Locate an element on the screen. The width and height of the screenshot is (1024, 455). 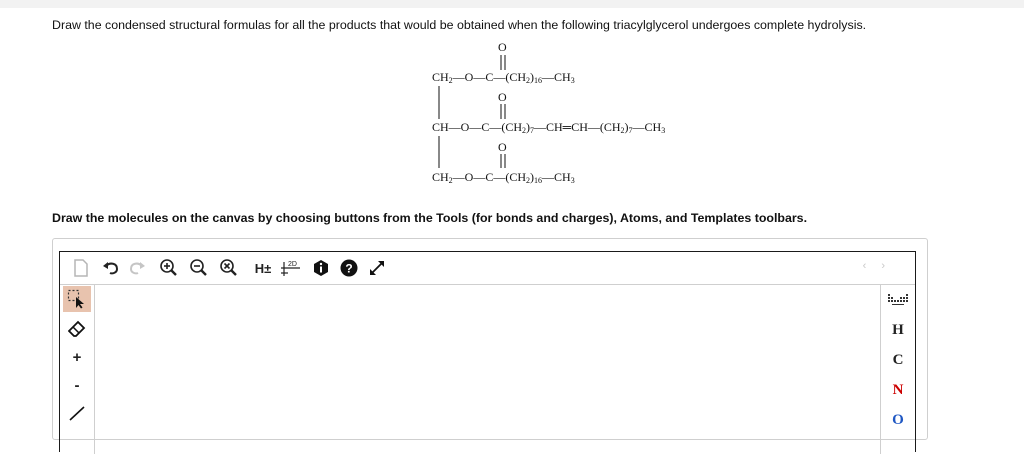
hydrogen-toggle-button: H± is located at coordinates (263, 268).